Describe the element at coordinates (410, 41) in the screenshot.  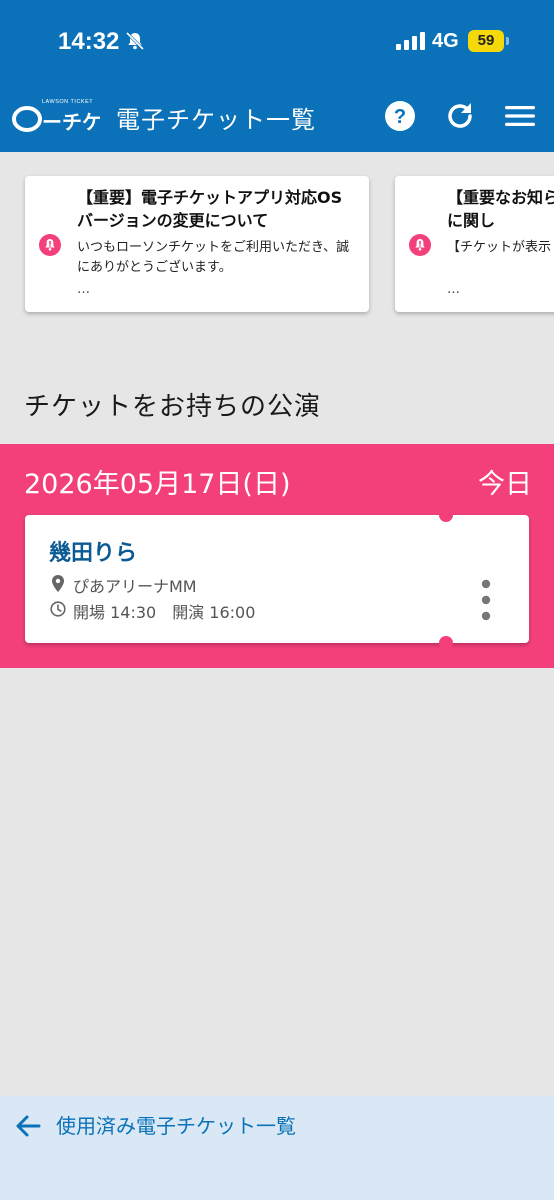
I see `signal-icon` at that location.